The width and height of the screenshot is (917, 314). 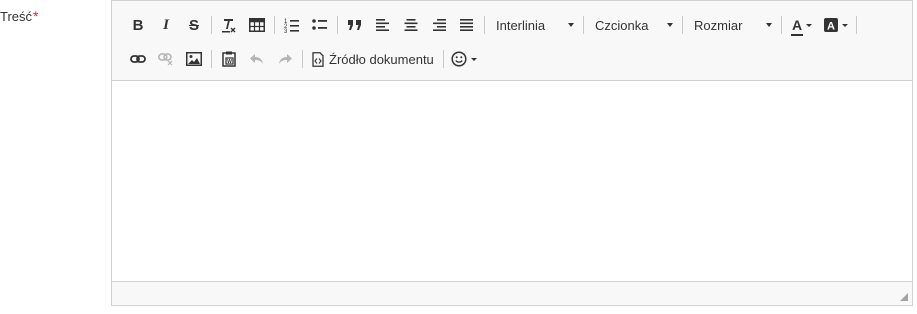 I want to click on background-color-icon: A, so click(x=831, y=25).